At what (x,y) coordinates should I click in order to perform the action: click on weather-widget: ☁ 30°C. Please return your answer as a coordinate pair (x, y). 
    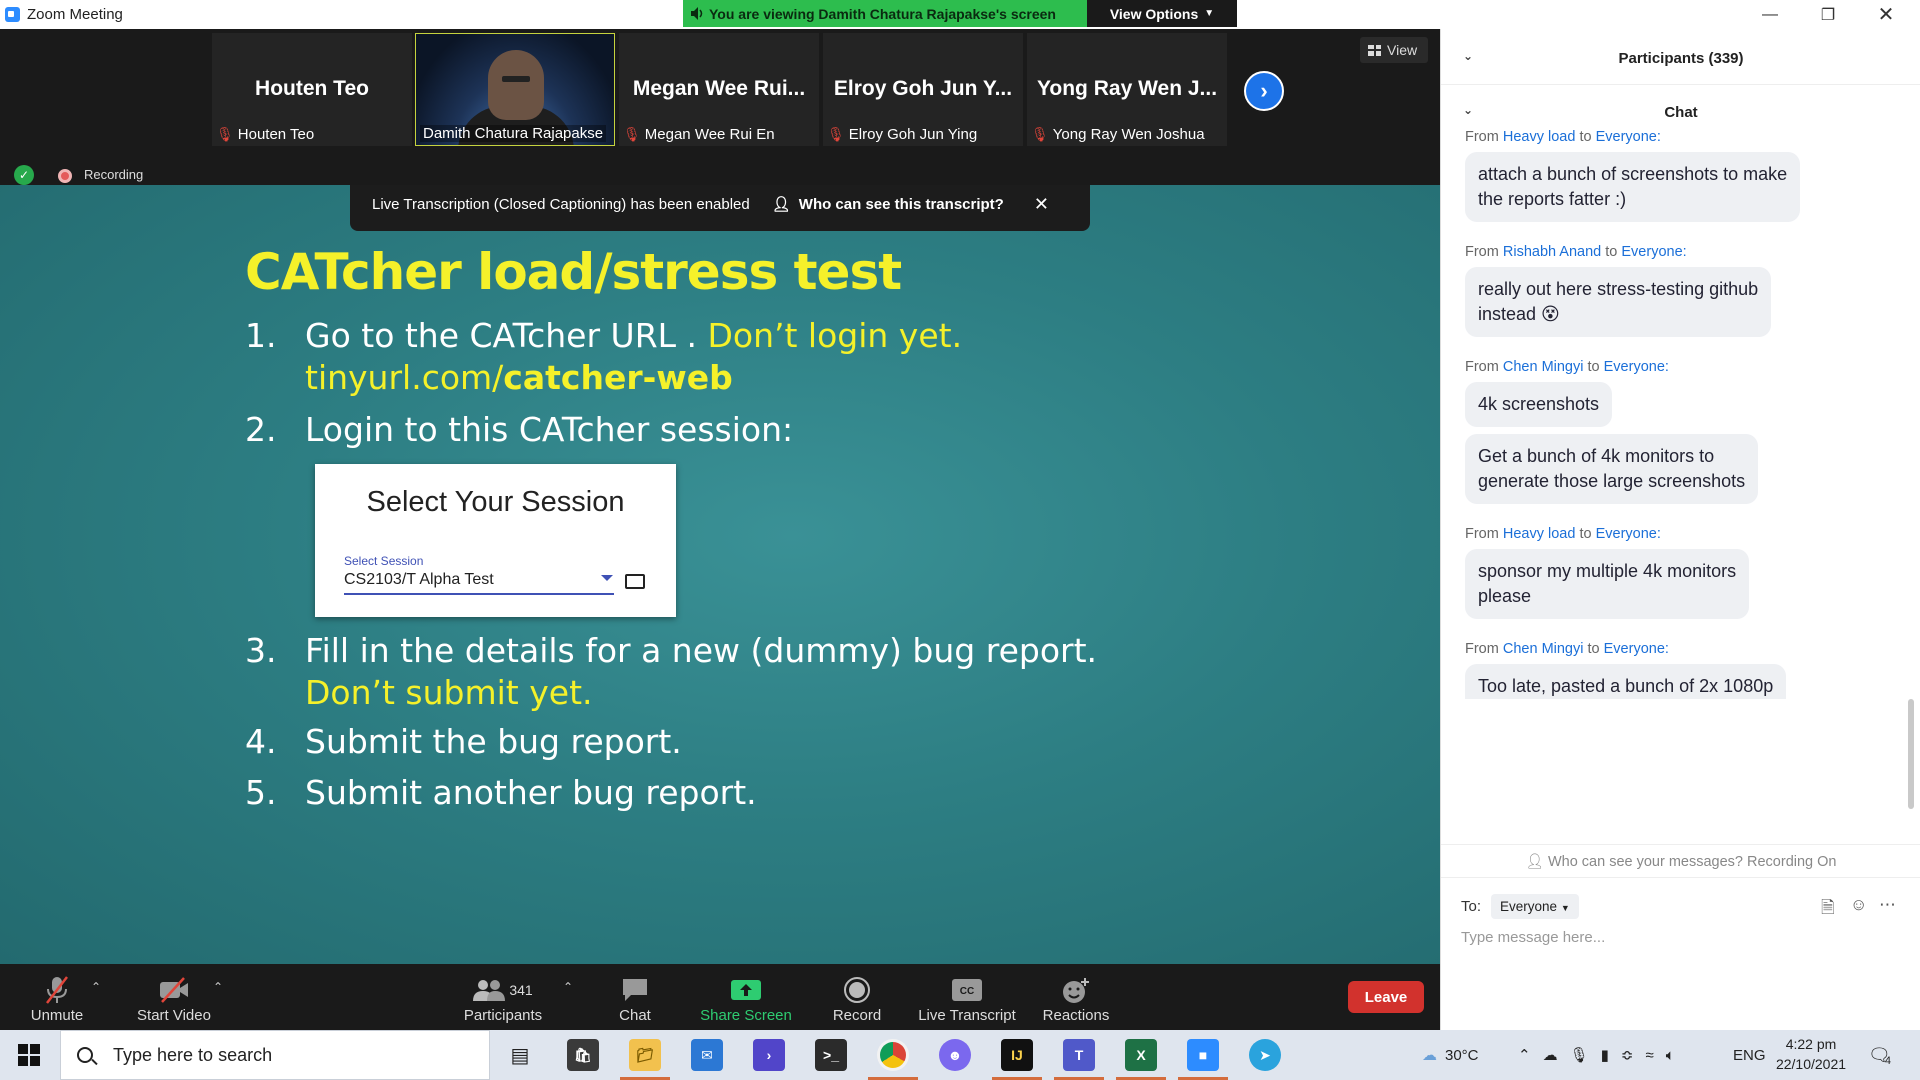
    Looking at the image, I should click on (1450, 1055).